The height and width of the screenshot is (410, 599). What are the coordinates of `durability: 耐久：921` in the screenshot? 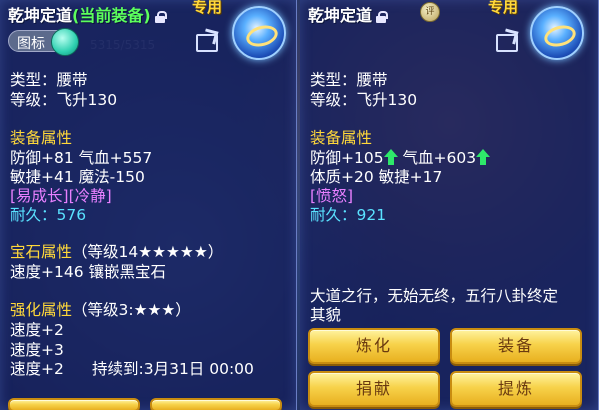 It's located at (348, 215).